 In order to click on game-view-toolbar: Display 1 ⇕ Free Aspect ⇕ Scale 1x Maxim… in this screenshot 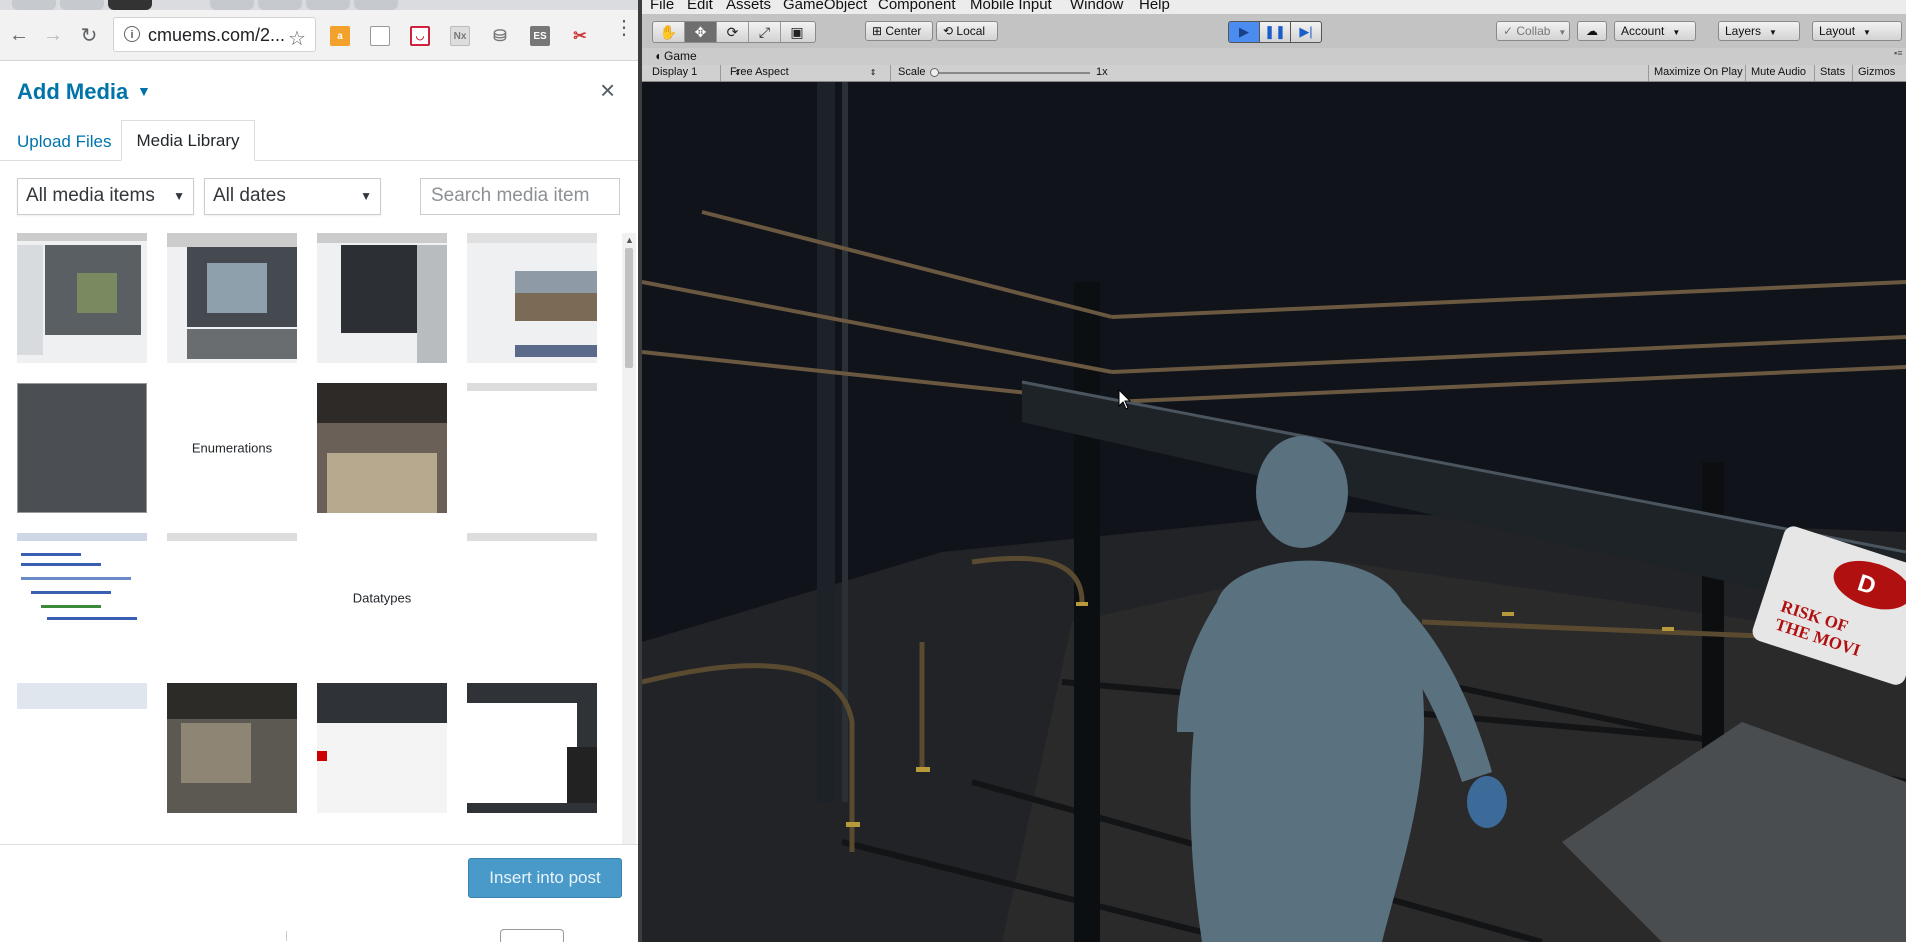, I will do `click(1274, 73)`.